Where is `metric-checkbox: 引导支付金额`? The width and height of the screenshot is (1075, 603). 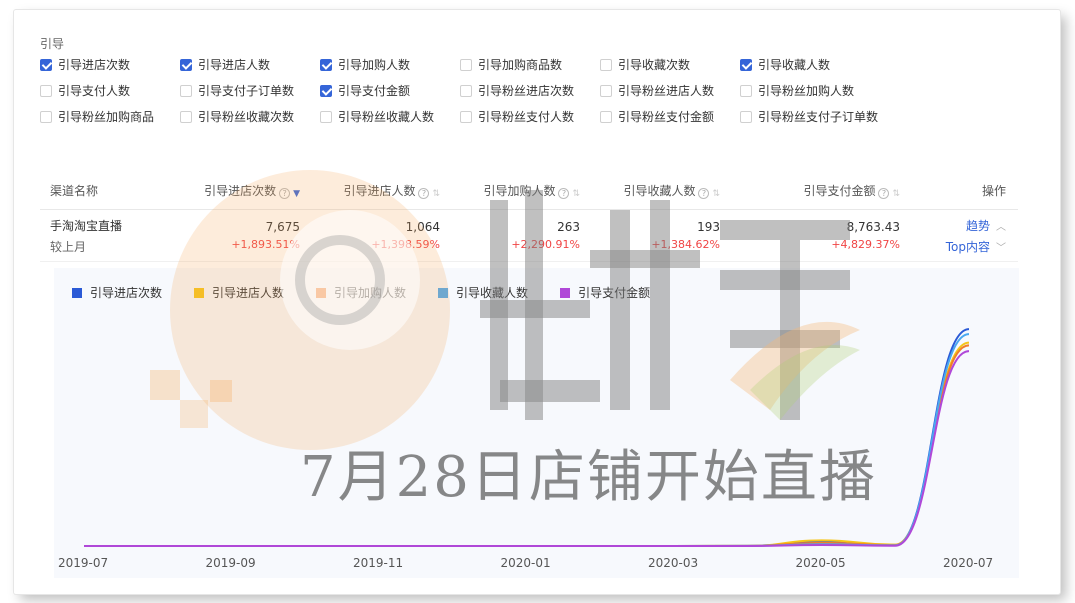 metric-checkbox: 引导支付金额 is located at coordinates (390, 90).